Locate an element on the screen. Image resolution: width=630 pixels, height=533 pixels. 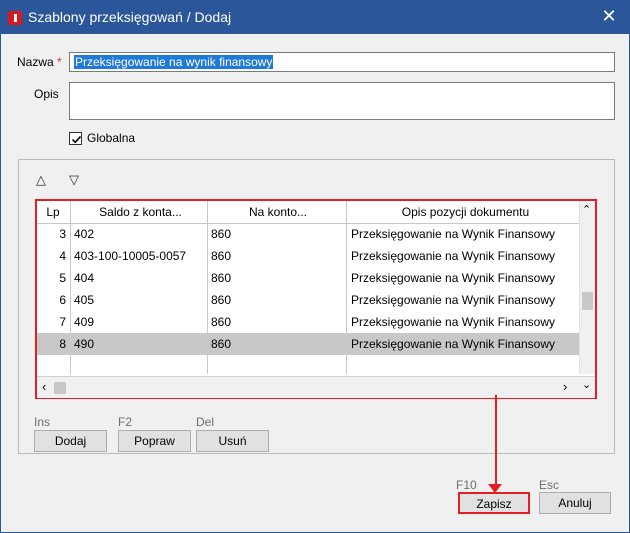
add-row-button: Dodaj is located at coordinates (70, 441).